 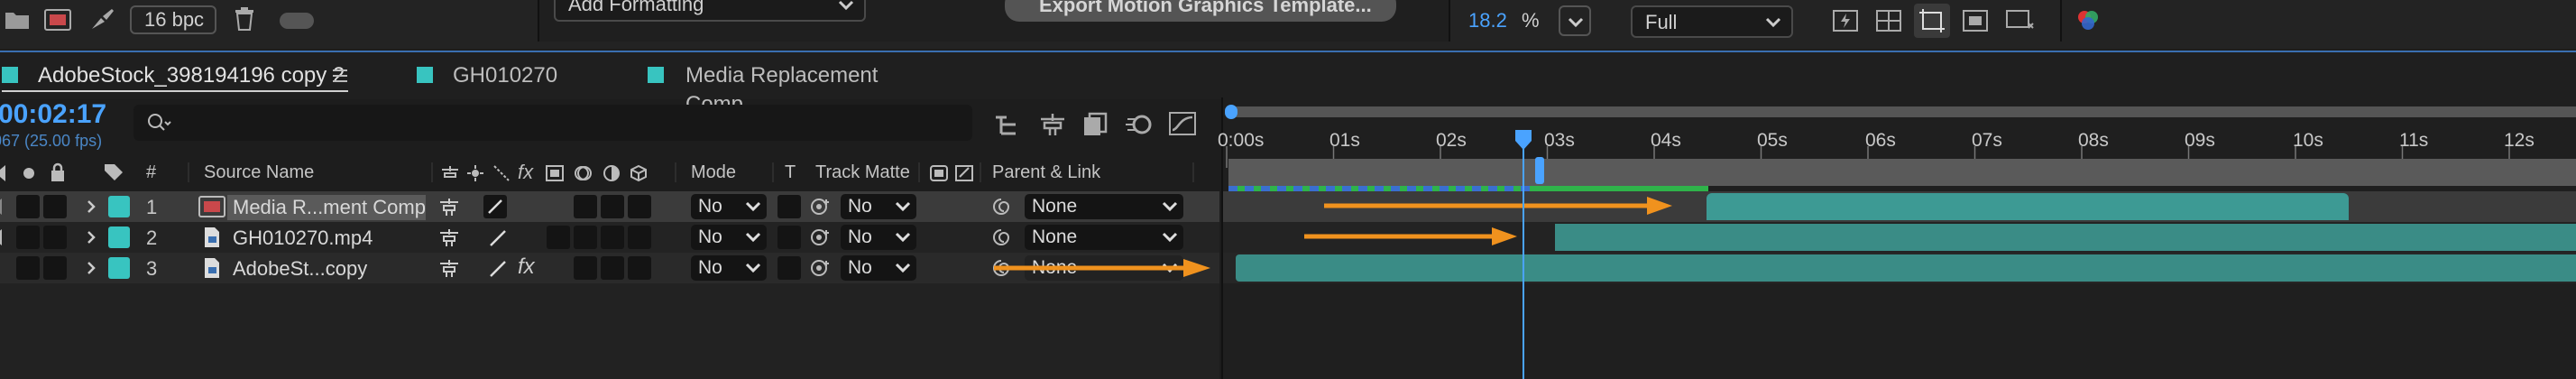 What do you see at coordinates (2088, 20) in the screenshot?
I see `color-channel-icon` at bounding box center [2088, 20].